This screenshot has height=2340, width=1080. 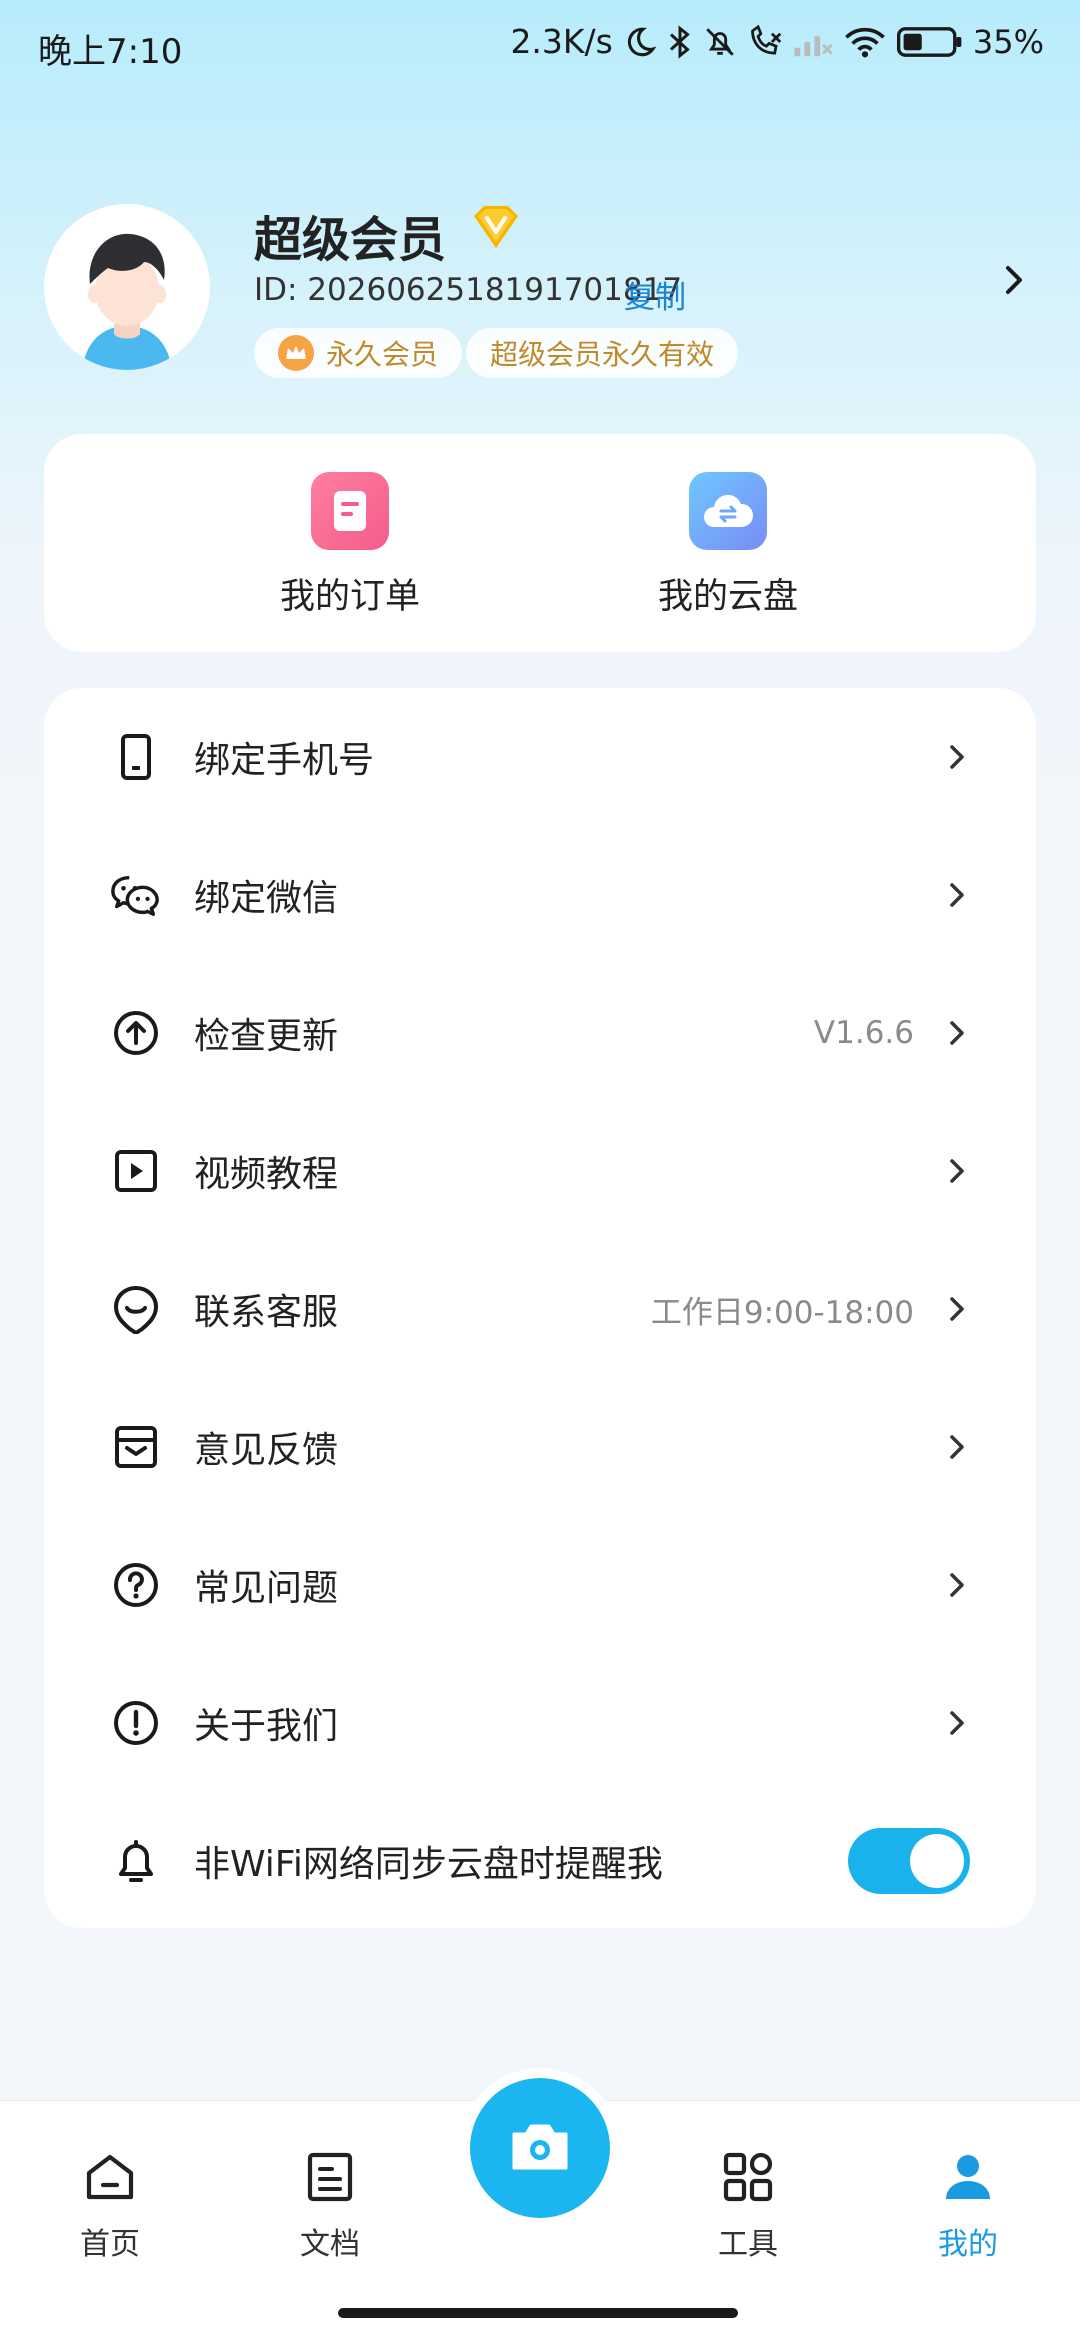 I want to click on copy-id-button: 复制, so click(x=655, y=294).